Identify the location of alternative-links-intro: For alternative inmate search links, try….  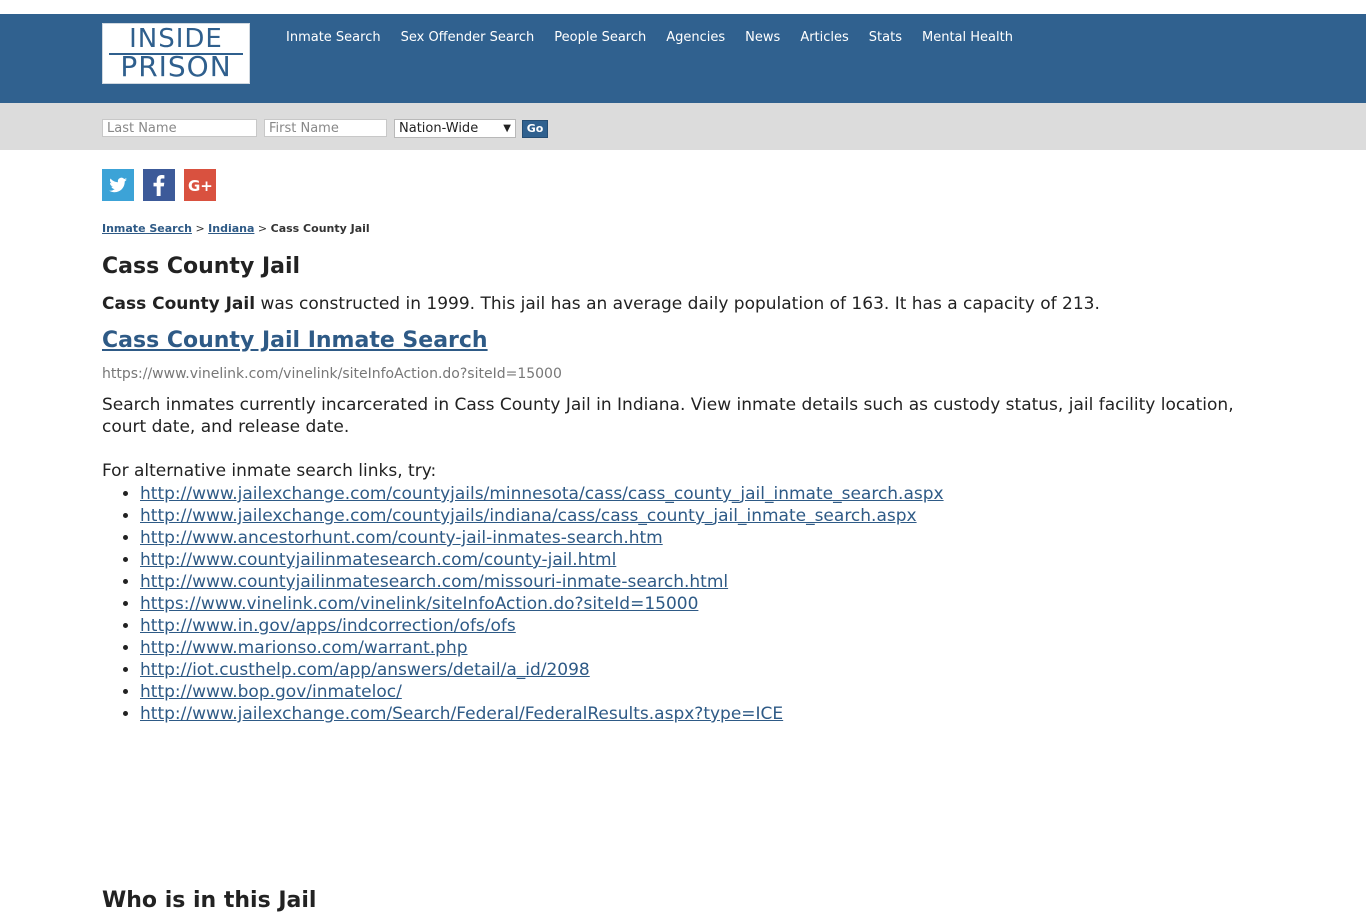
(269, 471).